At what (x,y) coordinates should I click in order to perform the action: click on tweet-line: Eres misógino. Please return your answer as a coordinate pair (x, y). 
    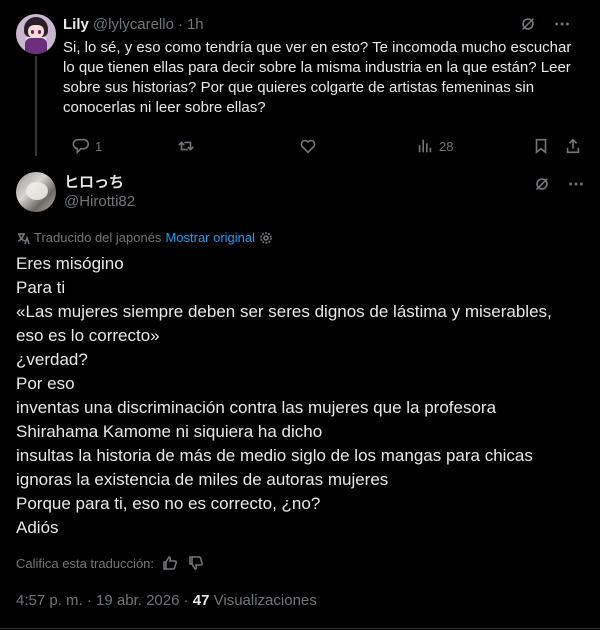
    Looking at the image, I should click on (70, 263).